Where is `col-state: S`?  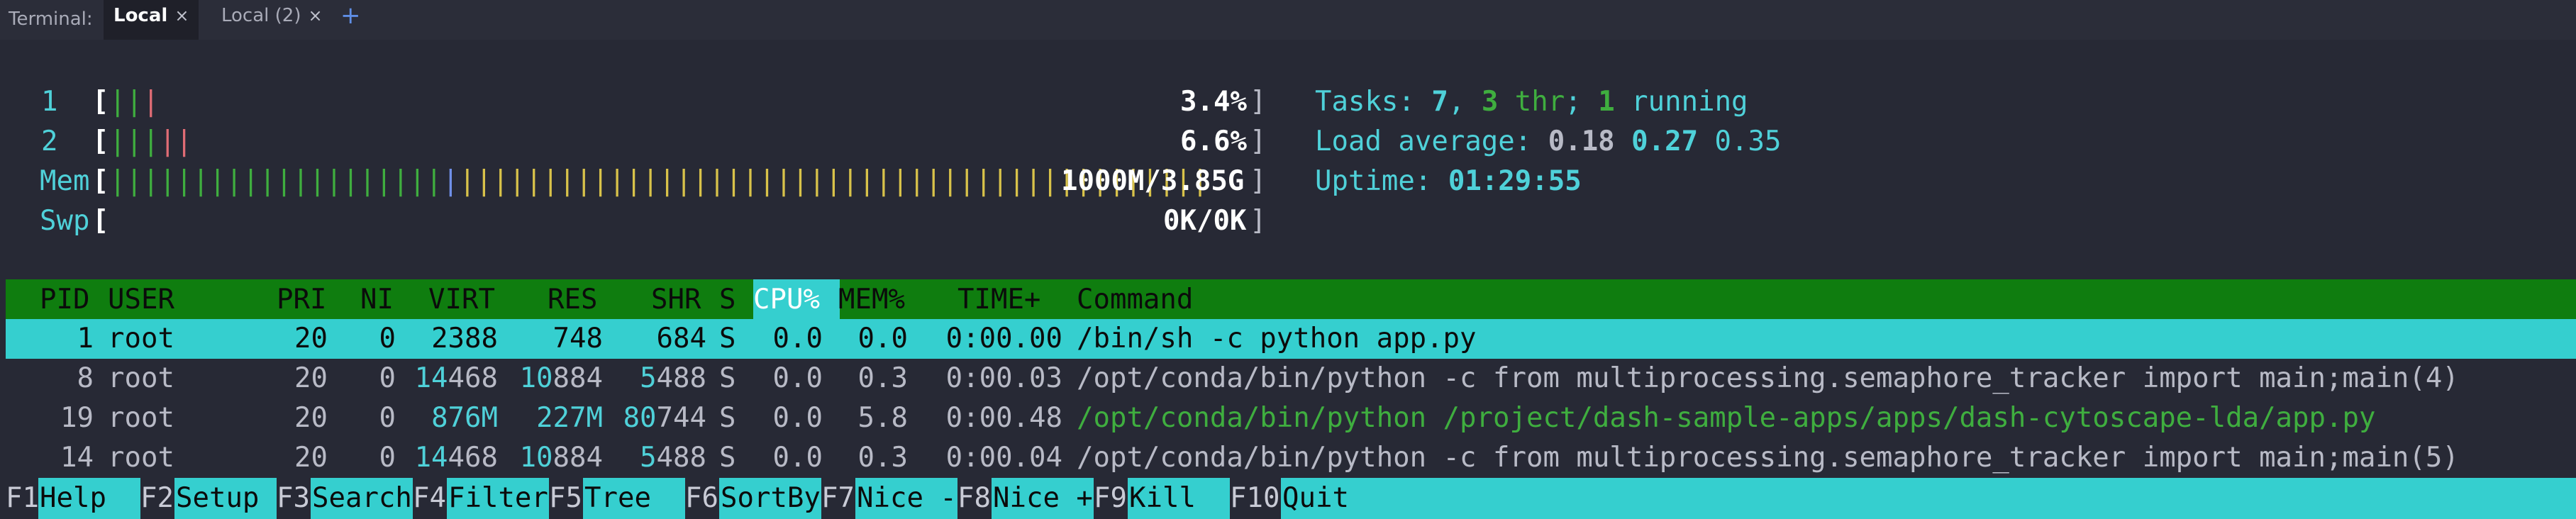 col-state: S is located at coordinates (727, 299).